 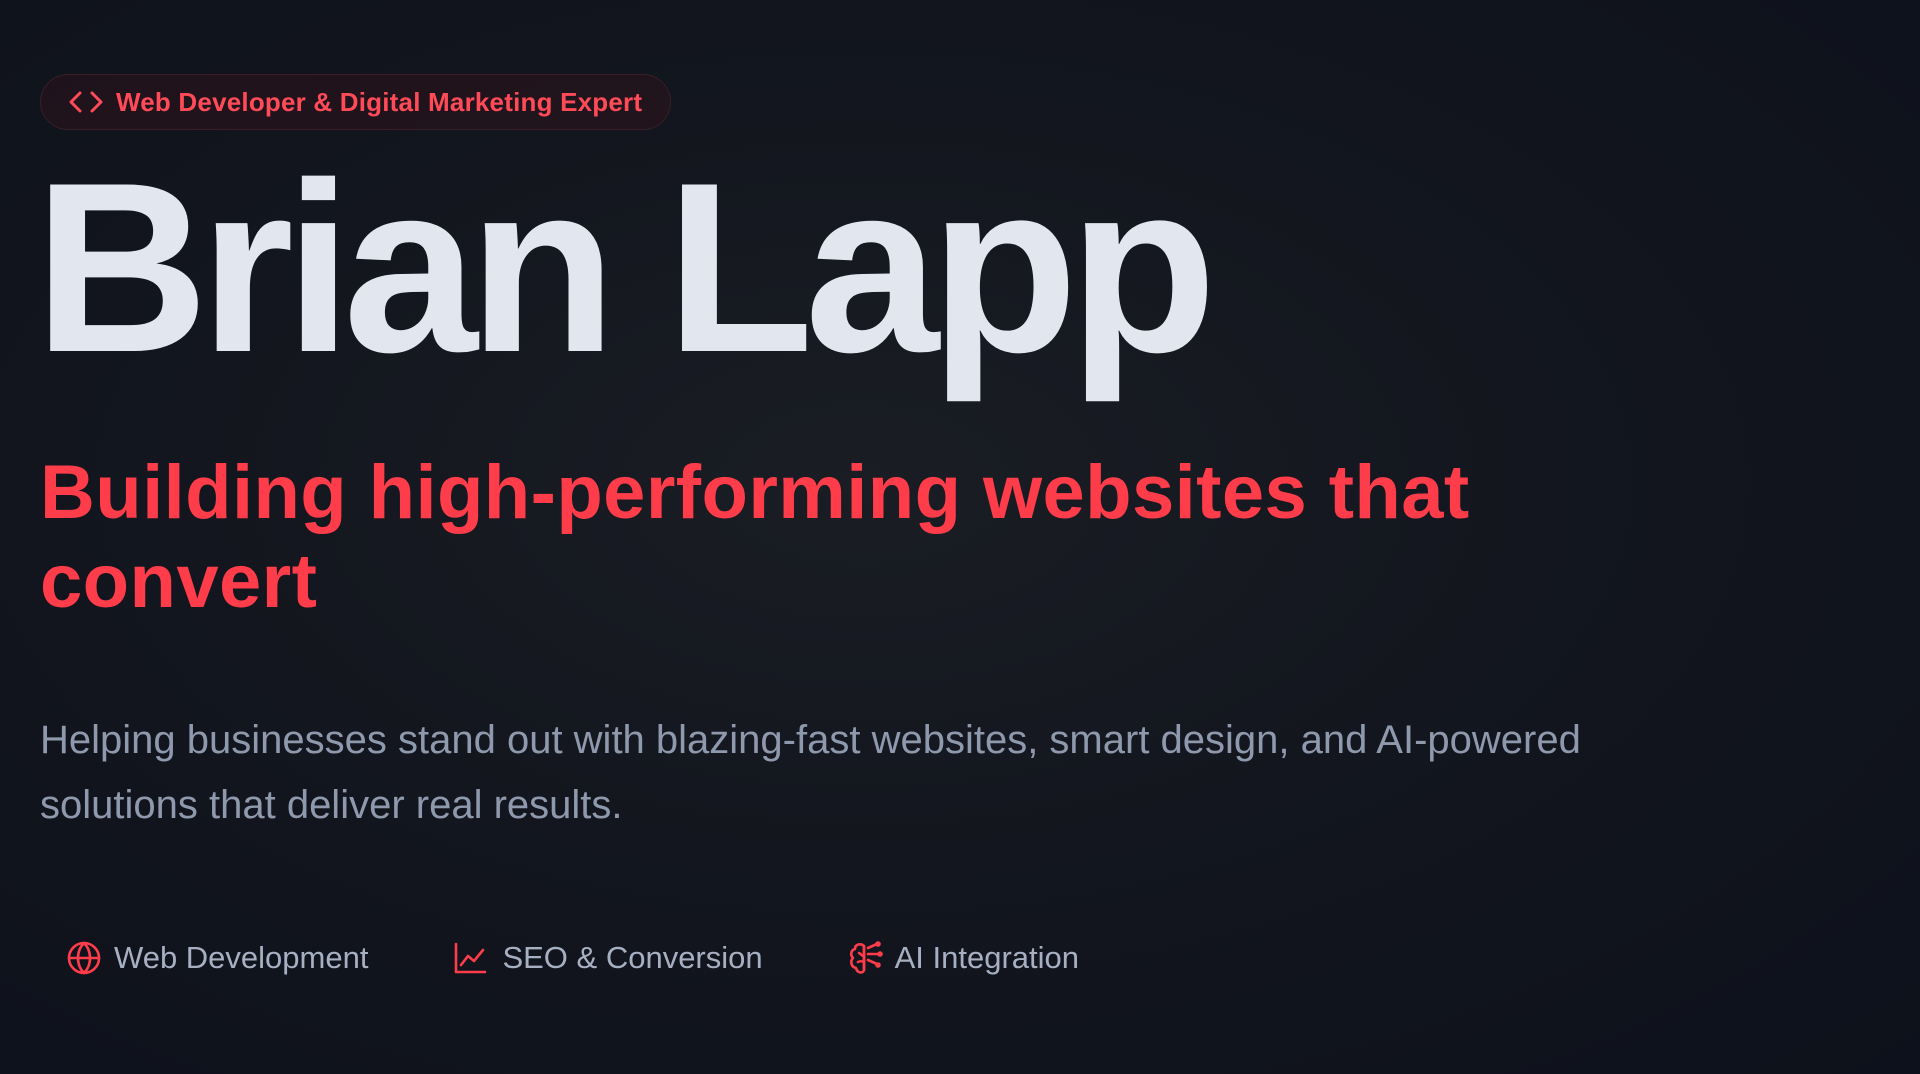 I want to click on line-chart-icon, so click(x=470, y=958).